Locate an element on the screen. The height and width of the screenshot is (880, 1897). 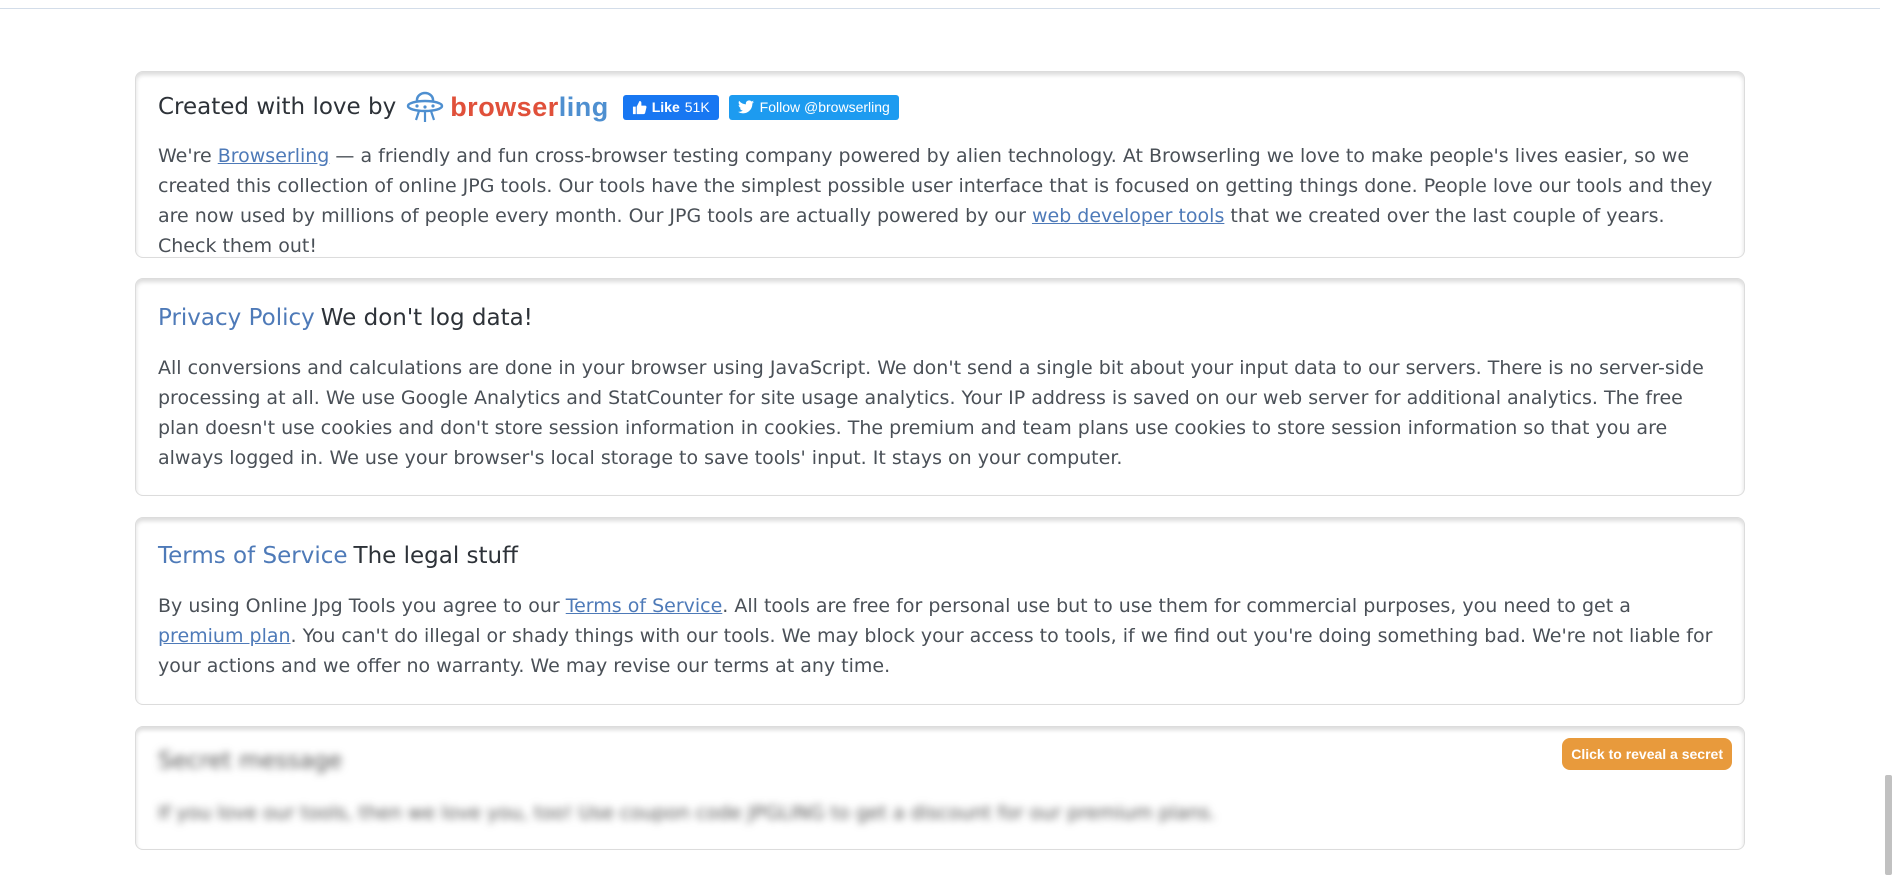
secret-title: Secret message is located at coordinates (250, 761).